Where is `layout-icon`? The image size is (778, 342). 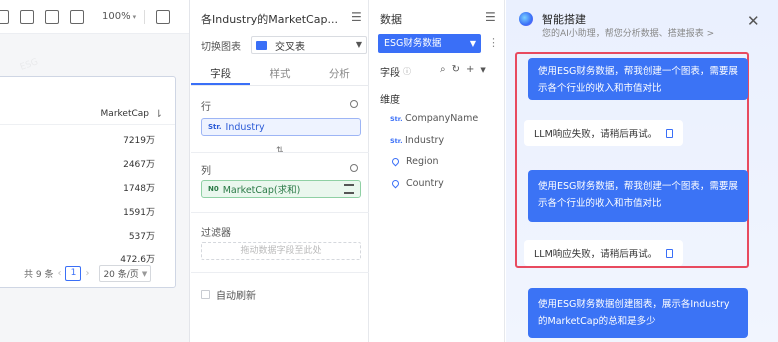 layout-icon is located at coordinates (4, 16).